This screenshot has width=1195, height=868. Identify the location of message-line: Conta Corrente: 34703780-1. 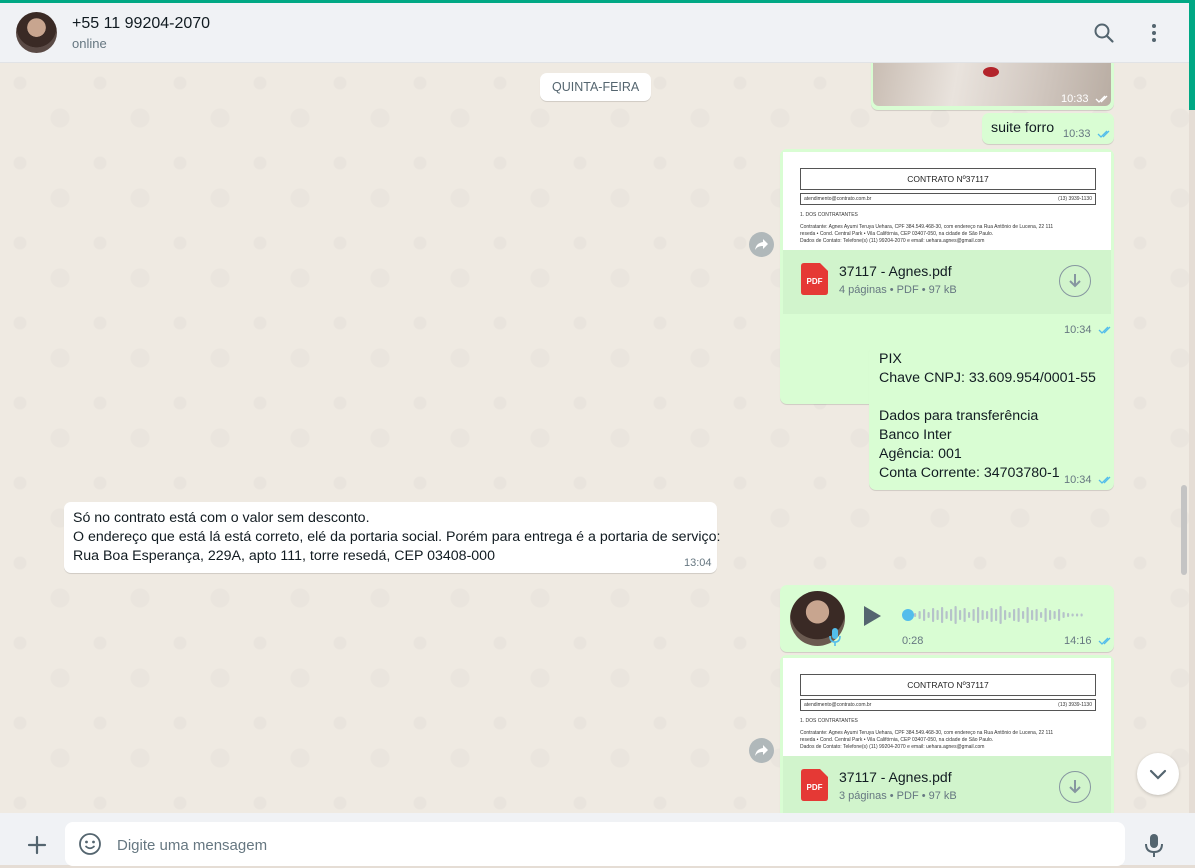
(969, 473).